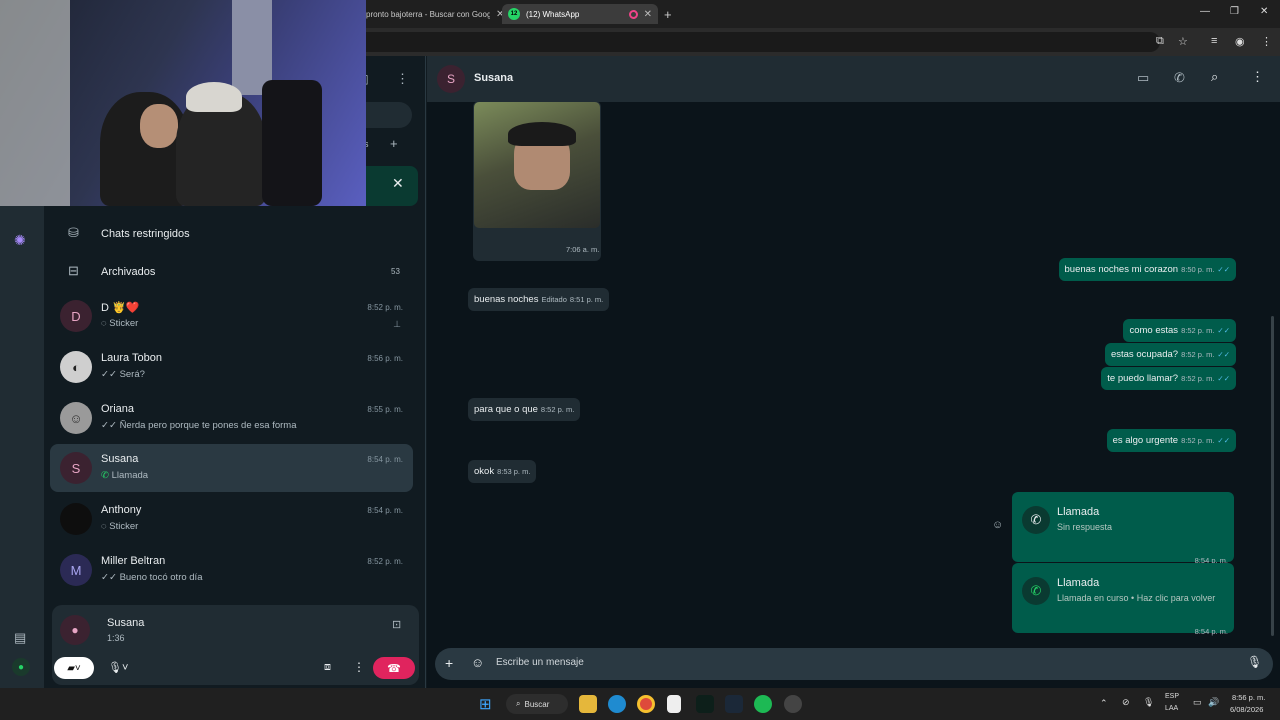 This screenshot has width=1280, height=720. What do you see at coordinates (1123, 528) in the screenshot?
I see `call-card-missed: ✆ Llamada Sin respuesta 8:54 p. m.` at bounding box center [1123, 528].